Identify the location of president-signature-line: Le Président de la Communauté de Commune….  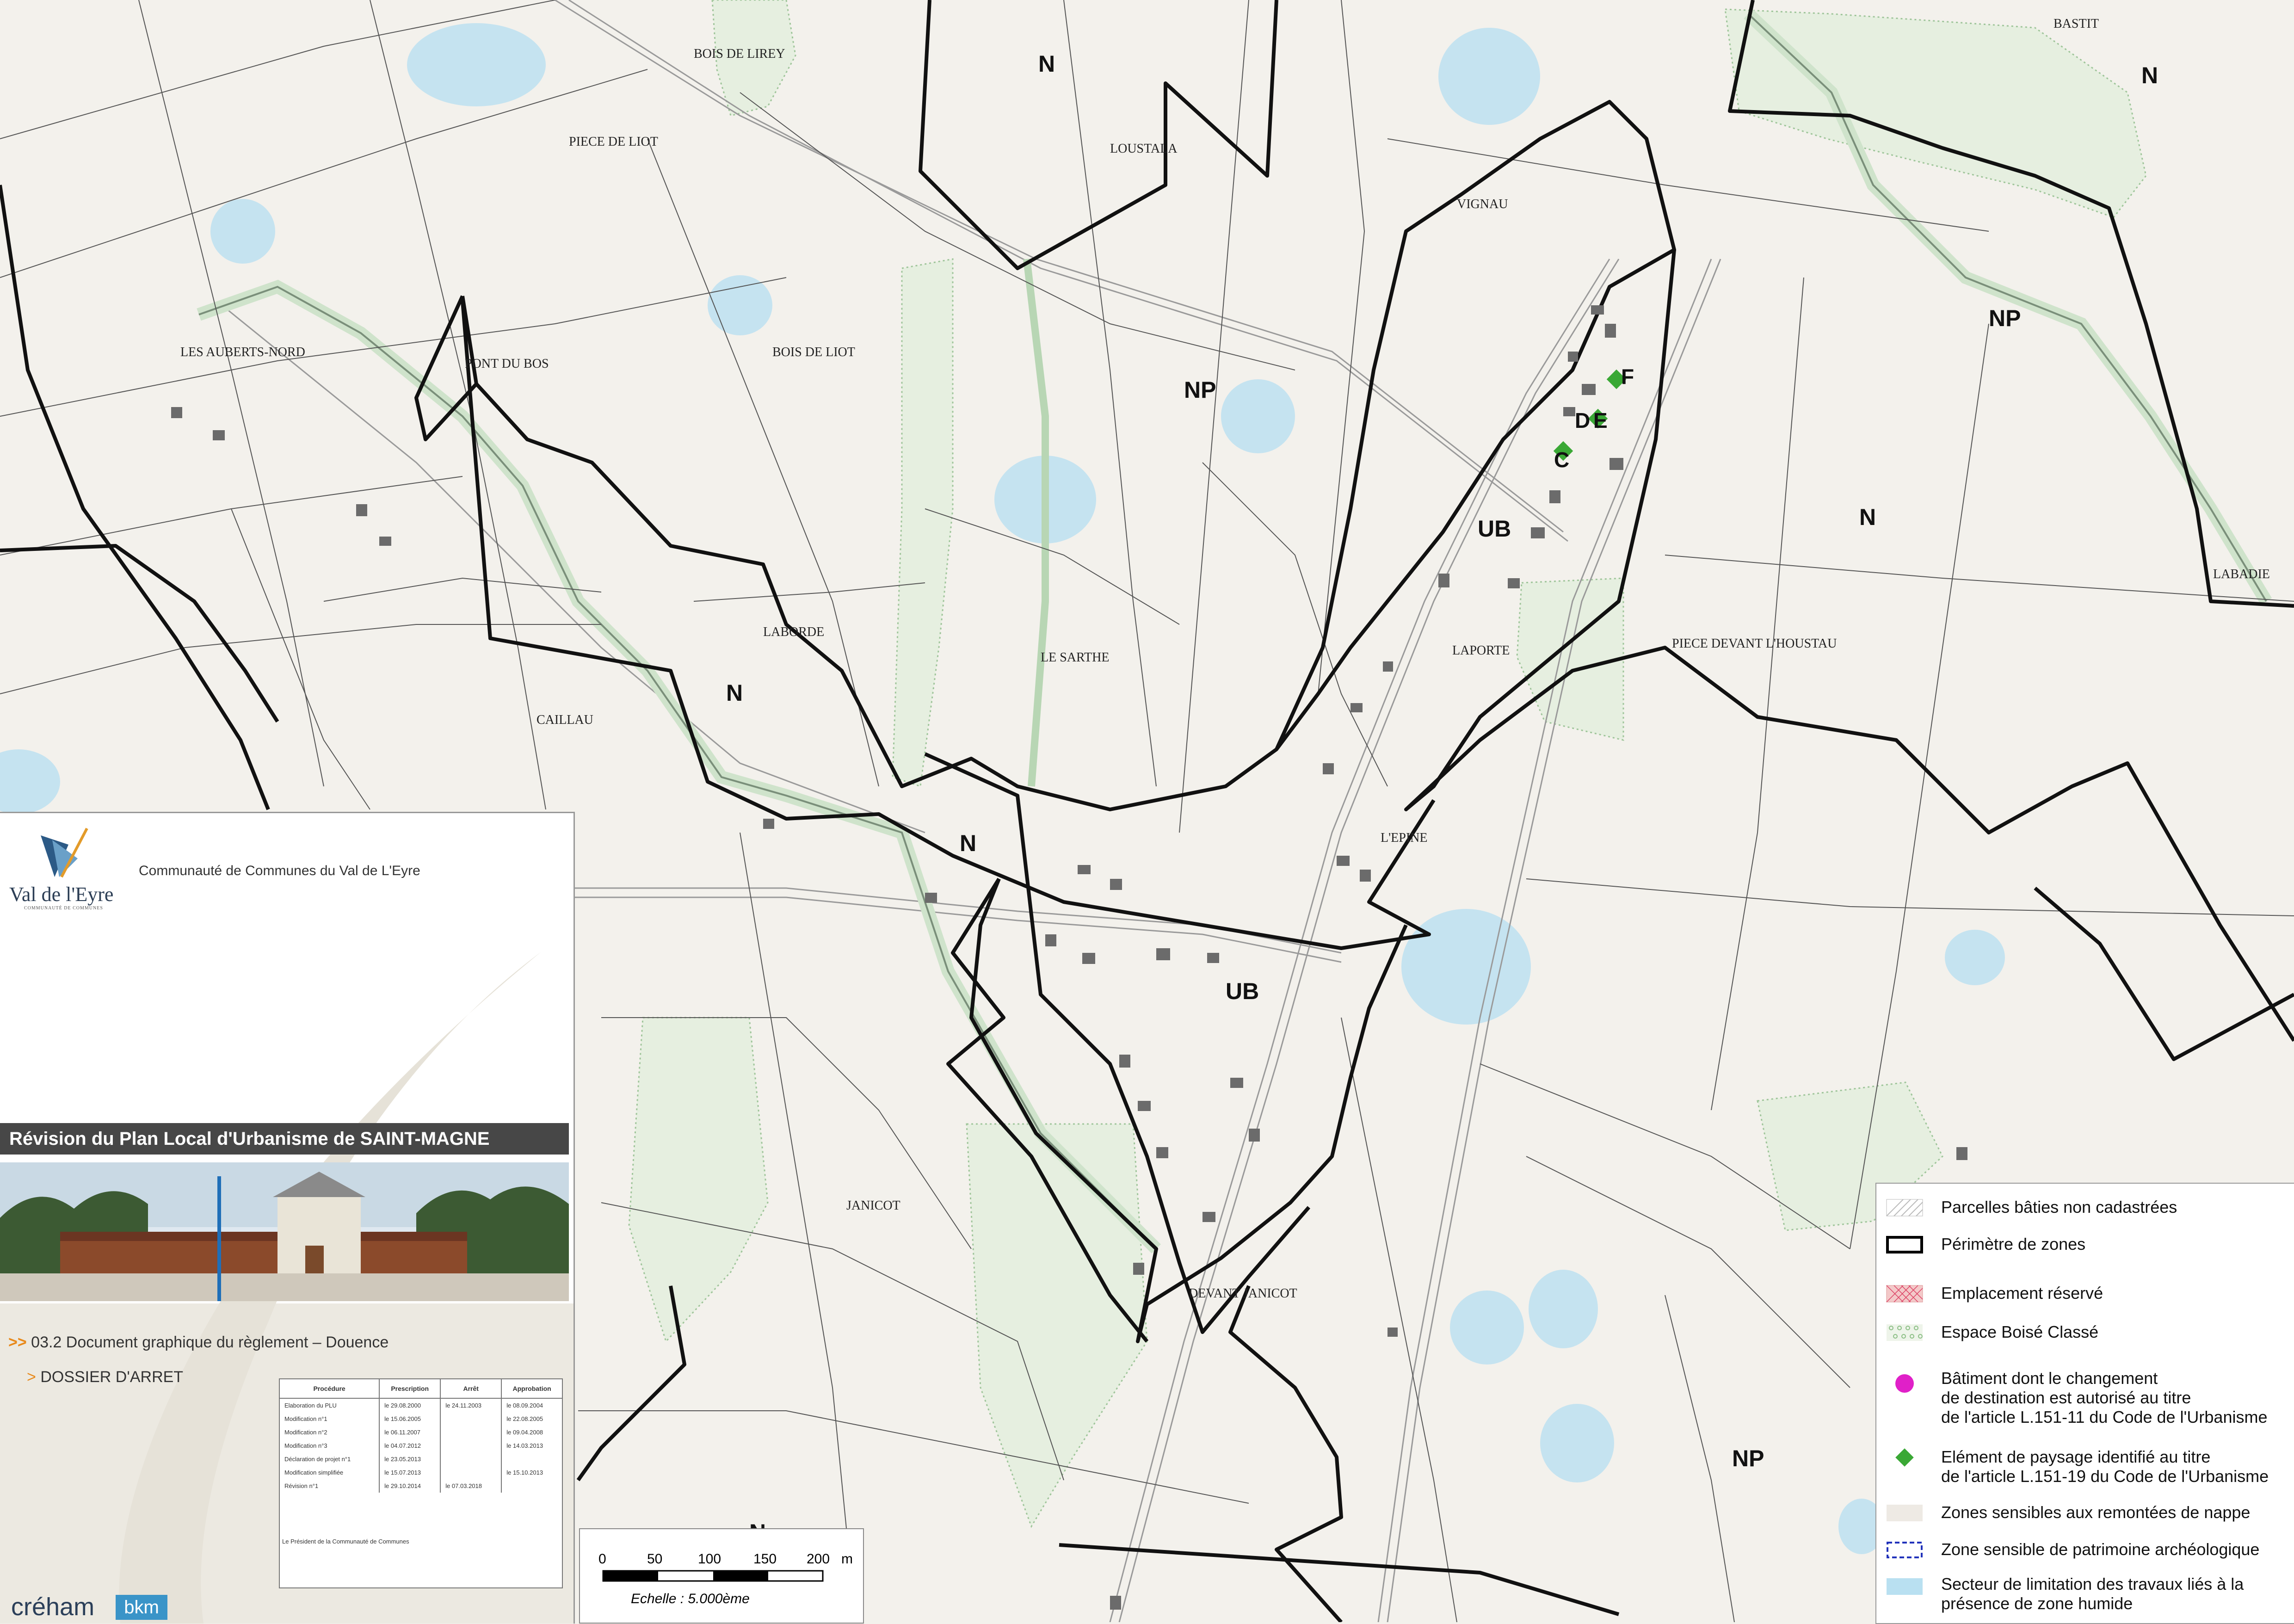
(346, 1541).